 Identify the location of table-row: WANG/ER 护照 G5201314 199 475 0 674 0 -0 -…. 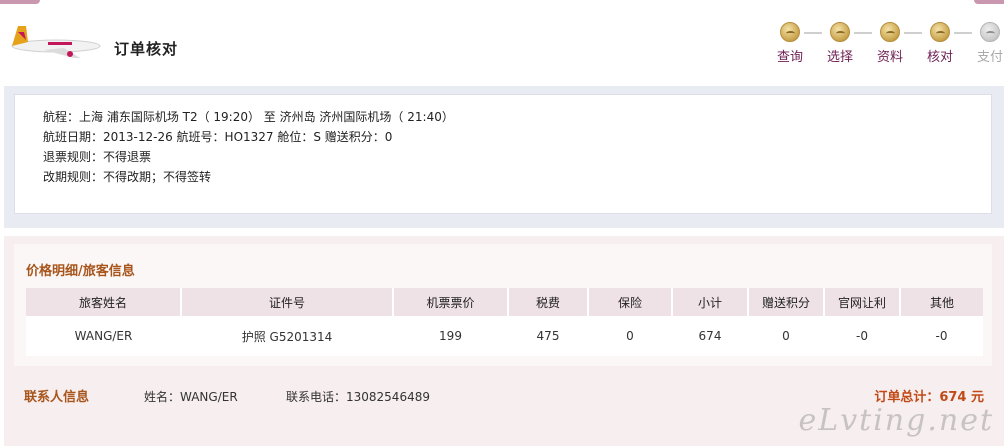
(504, 336).